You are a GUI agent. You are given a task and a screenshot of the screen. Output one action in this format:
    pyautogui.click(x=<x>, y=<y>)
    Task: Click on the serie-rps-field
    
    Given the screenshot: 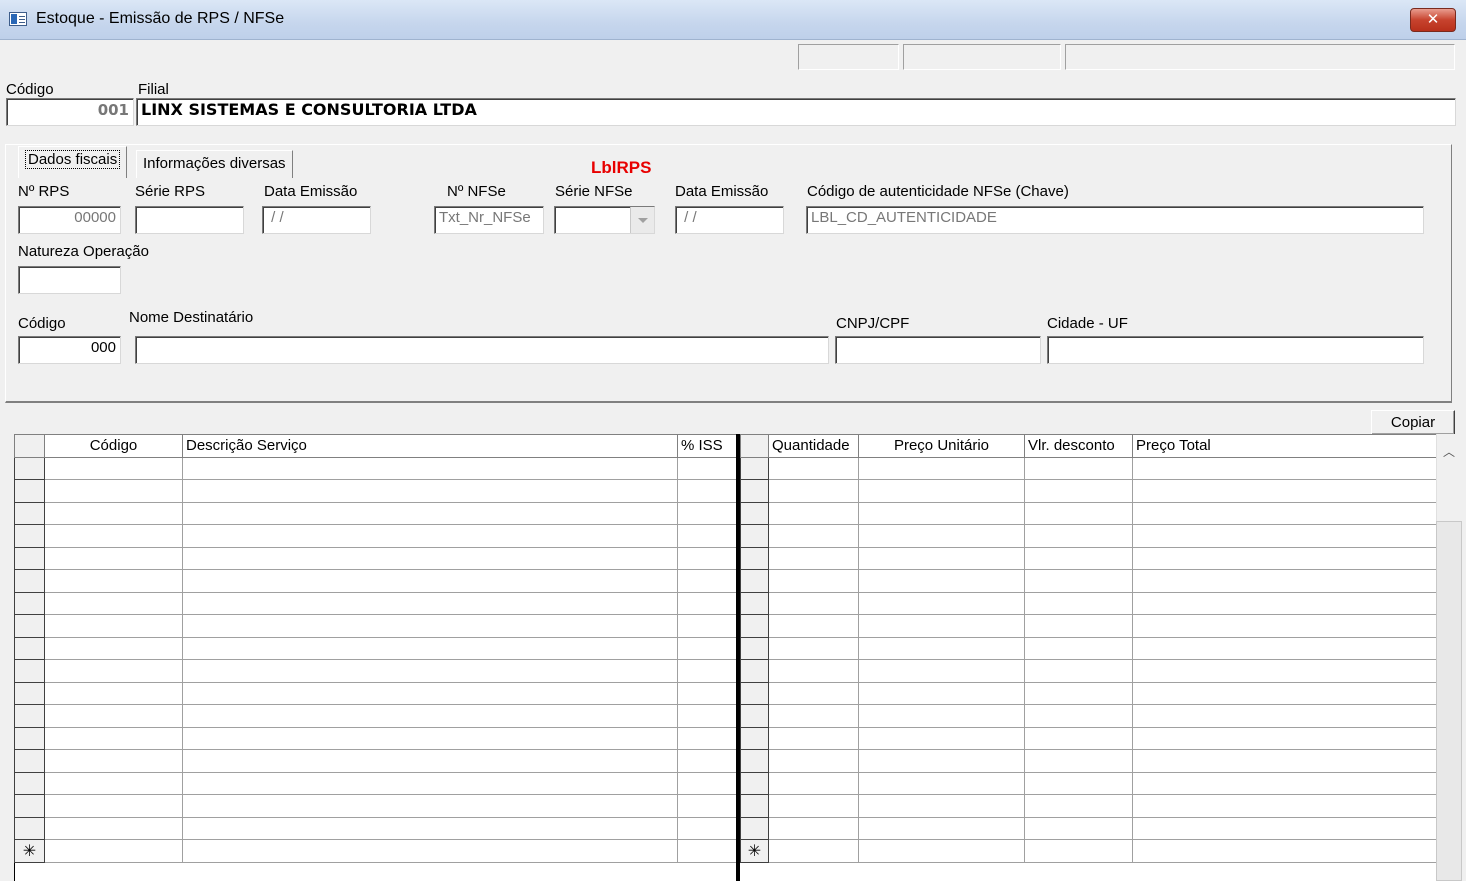 What is the action you would take?
    pyautogui.click(x=189, y=220)
    